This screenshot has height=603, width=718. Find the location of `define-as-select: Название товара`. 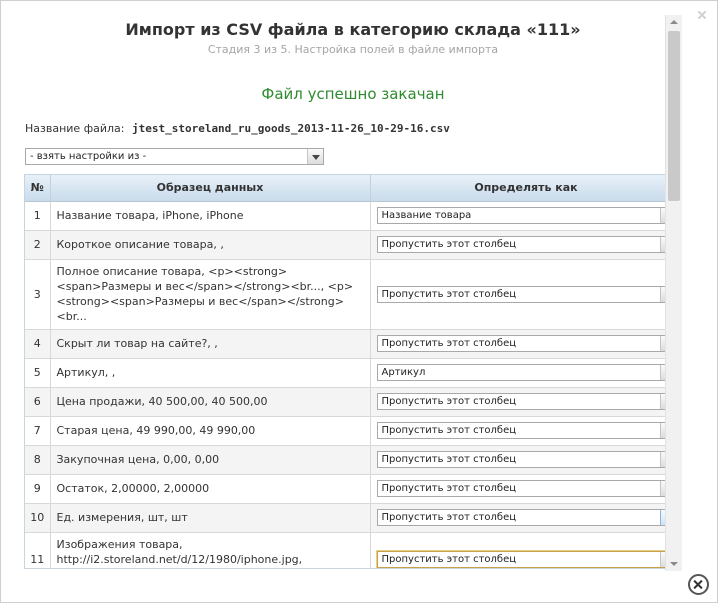

define-as-select: Название товара is located at coordinates (526, 215).